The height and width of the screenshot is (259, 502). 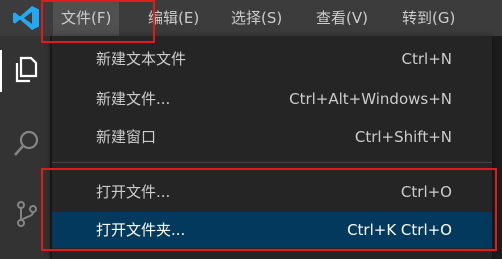 What do you see at coordinates (27, 69) in the screenshot?
I see `files-icon` at bounding box center [27, 69].